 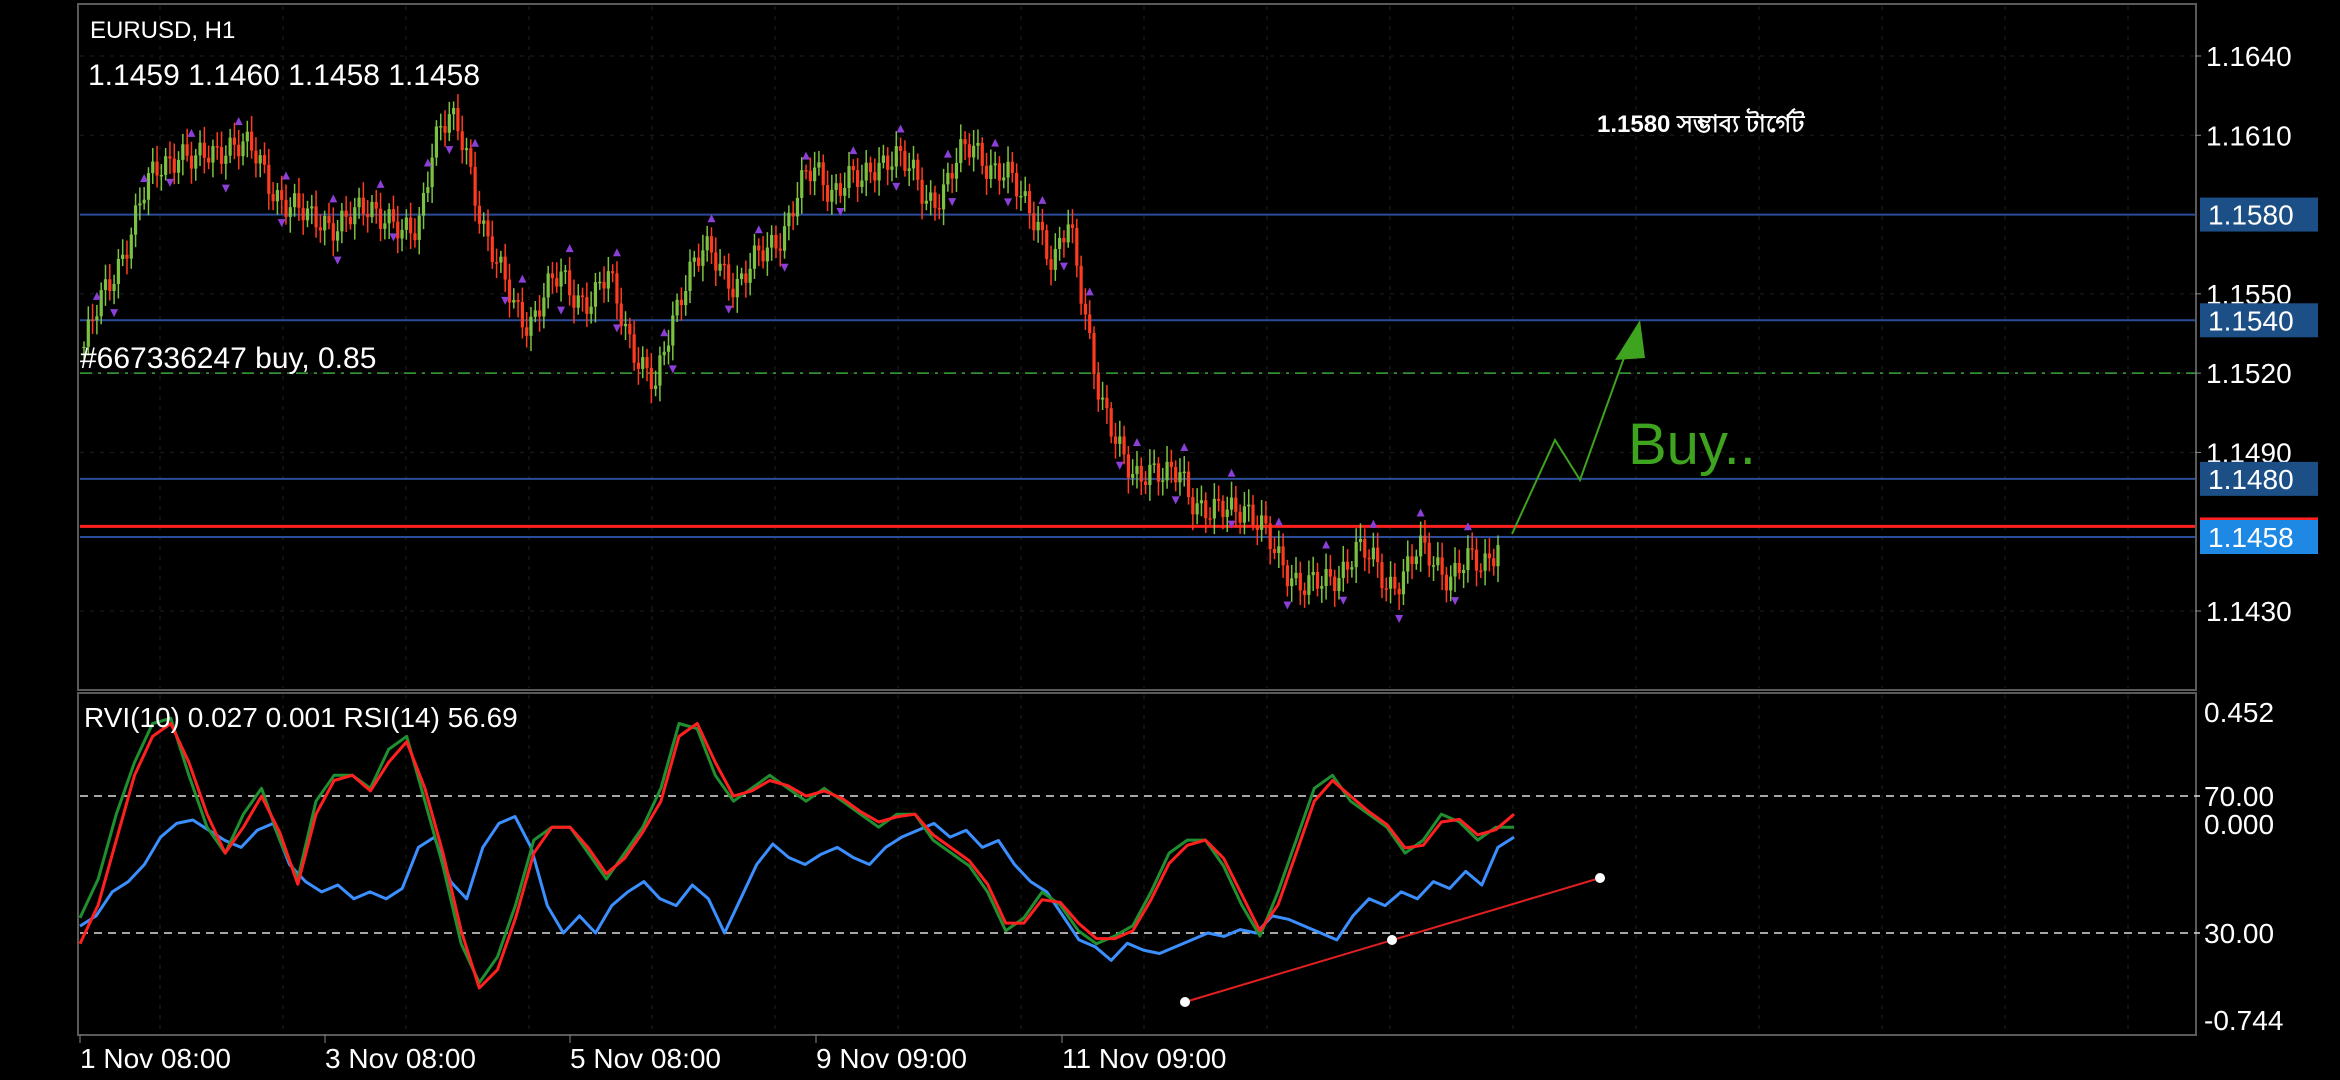 What do you see at coordinates (1692, 444) in the screenshot?
I see `buy-text: Buy..` at bounding box center [1692, 444].